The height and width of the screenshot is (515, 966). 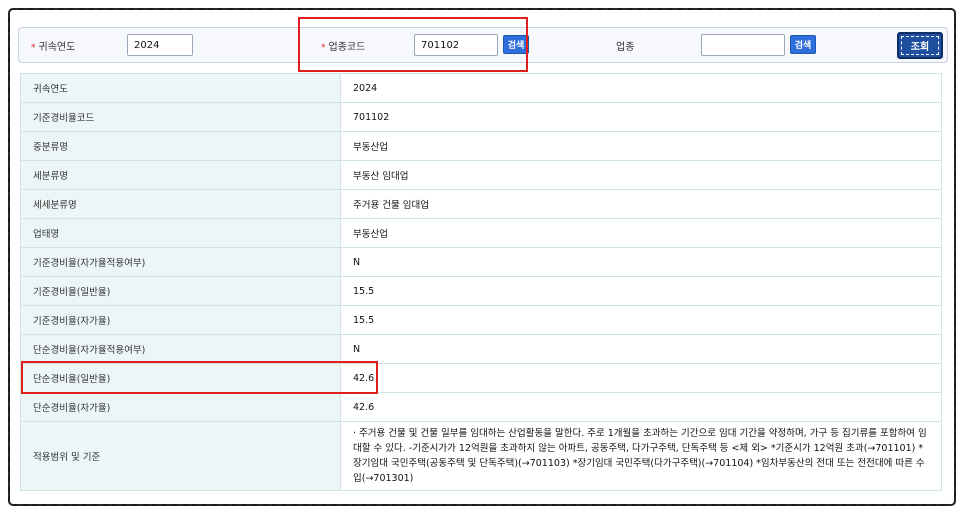 I want to click on row-label: 기준경비율(일반율), so click(x=180, y=291).